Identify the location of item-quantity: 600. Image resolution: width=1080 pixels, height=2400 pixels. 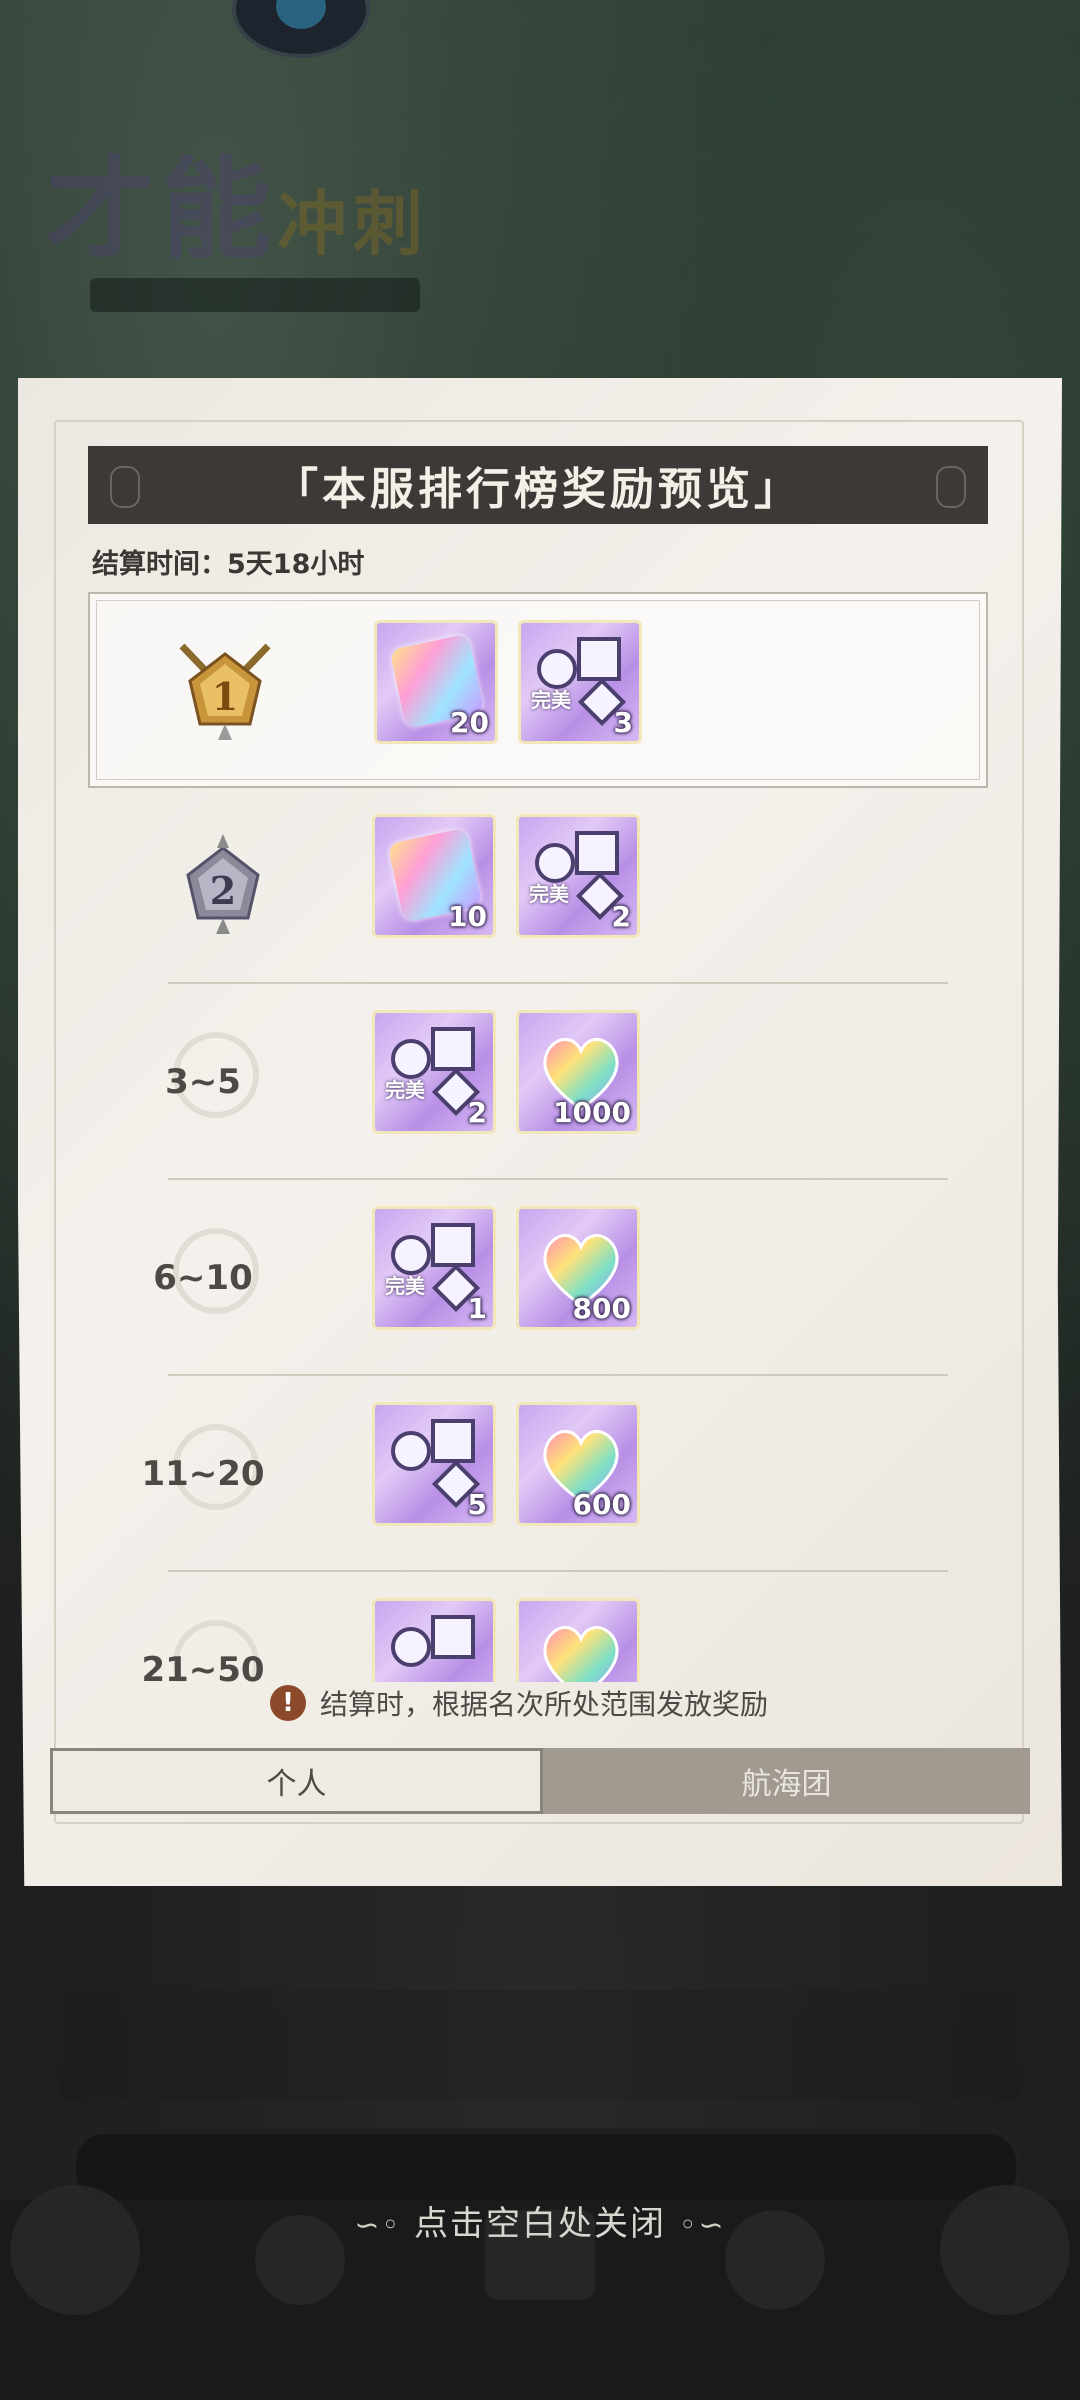
(601, 1504).